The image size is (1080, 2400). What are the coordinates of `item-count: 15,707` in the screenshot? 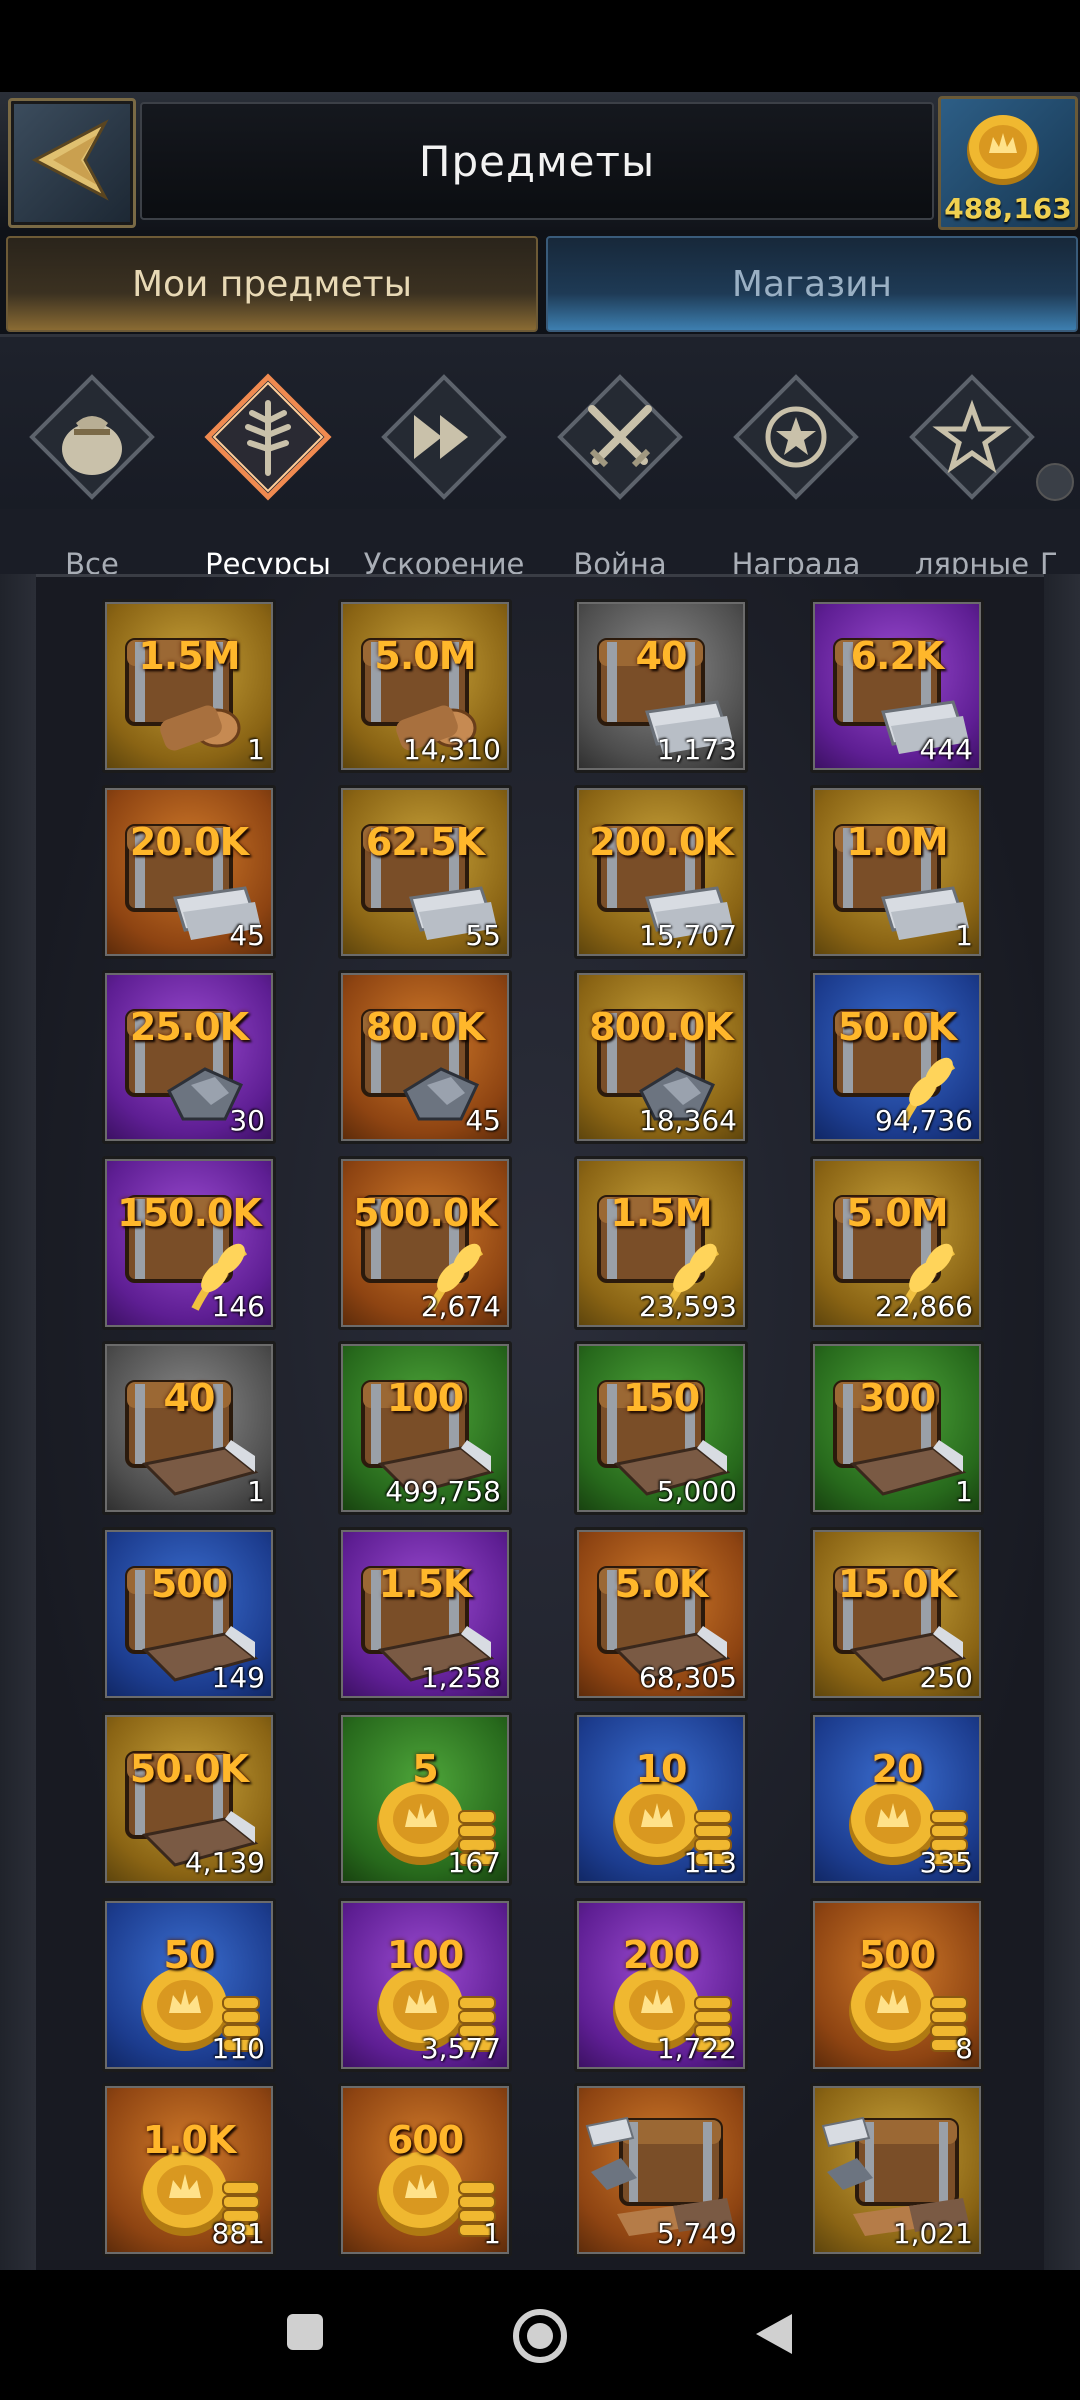 It's located at (688, 935).